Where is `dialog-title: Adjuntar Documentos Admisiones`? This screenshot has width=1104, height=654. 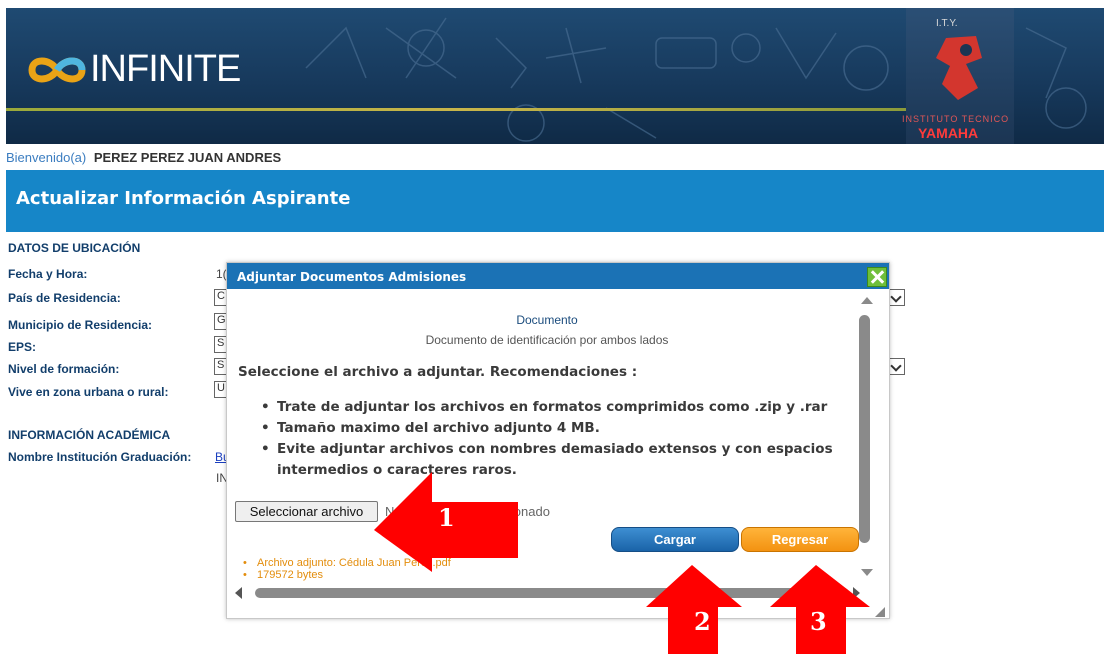 dialog-title: Adjuntar Documentos Admisiones is located at coordinates (352, 277).